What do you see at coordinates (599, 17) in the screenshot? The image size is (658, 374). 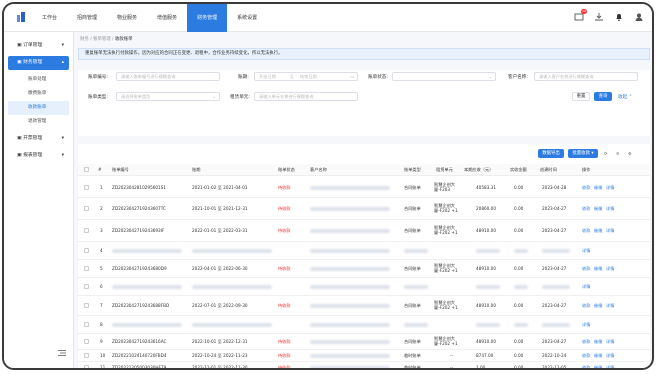 I see `download-icon` at bounding box center [599, 17].